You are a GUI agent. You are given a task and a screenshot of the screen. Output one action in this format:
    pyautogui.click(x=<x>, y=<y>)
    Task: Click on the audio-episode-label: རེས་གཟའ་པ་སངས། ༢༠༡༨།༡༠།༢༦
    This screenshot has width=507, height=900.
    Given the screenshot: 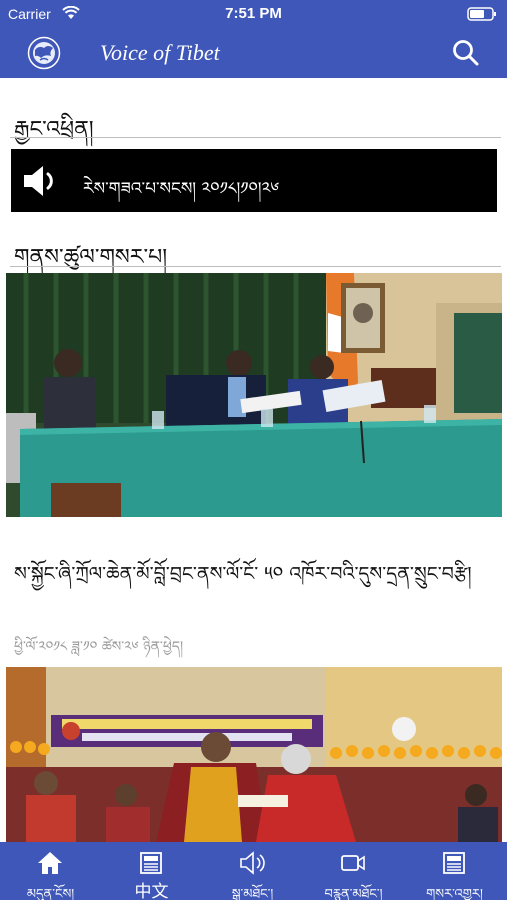 What is the action you would take?
    pyautogui.click(x=181, y=189)
    